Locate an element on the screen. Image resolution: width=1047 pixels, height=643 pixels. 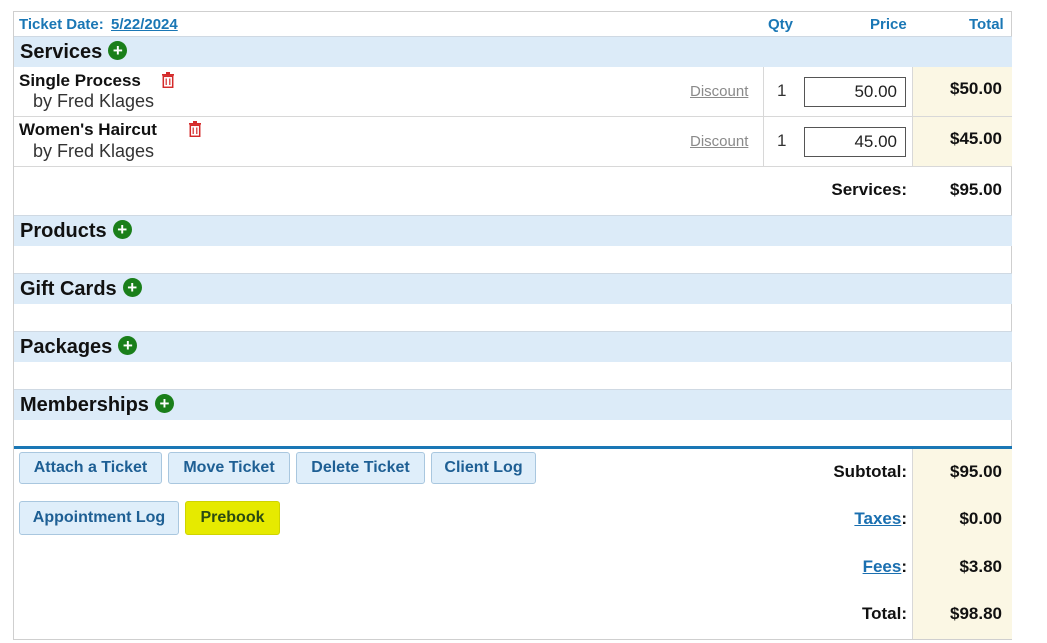
taxes-colon: : is located at coordinates (904, 518).